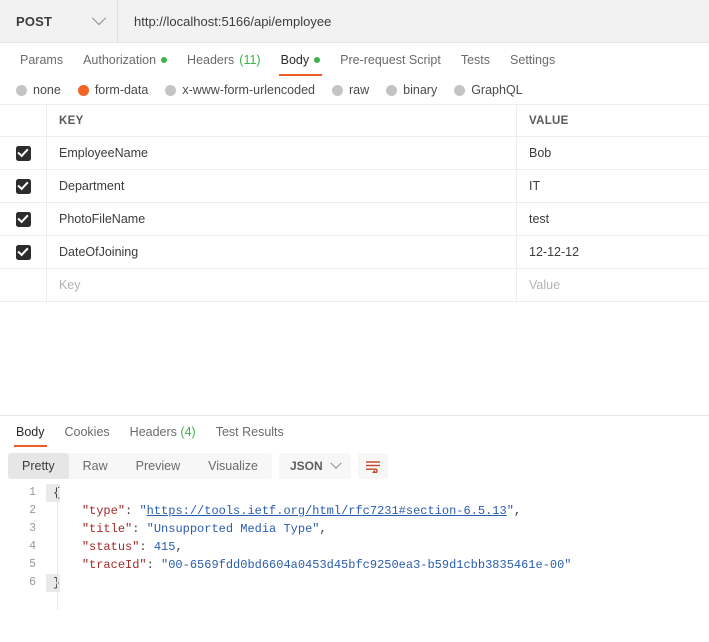 The height and width of the screenshot is (642, 709). I want to click on row-key-input: PhotoFileName, so click(282, 219).